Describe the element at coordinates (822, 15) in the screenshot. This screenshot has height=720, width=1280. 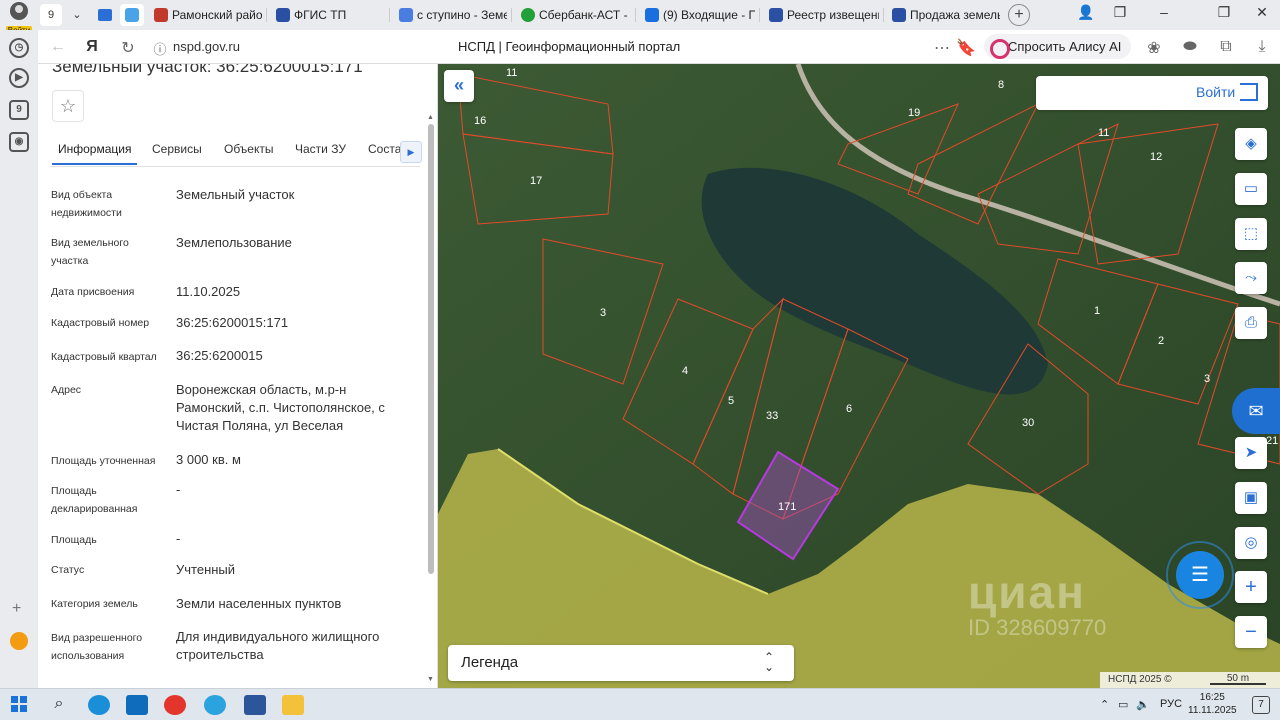
I see `tab-6: Реестр извещени` at that location.